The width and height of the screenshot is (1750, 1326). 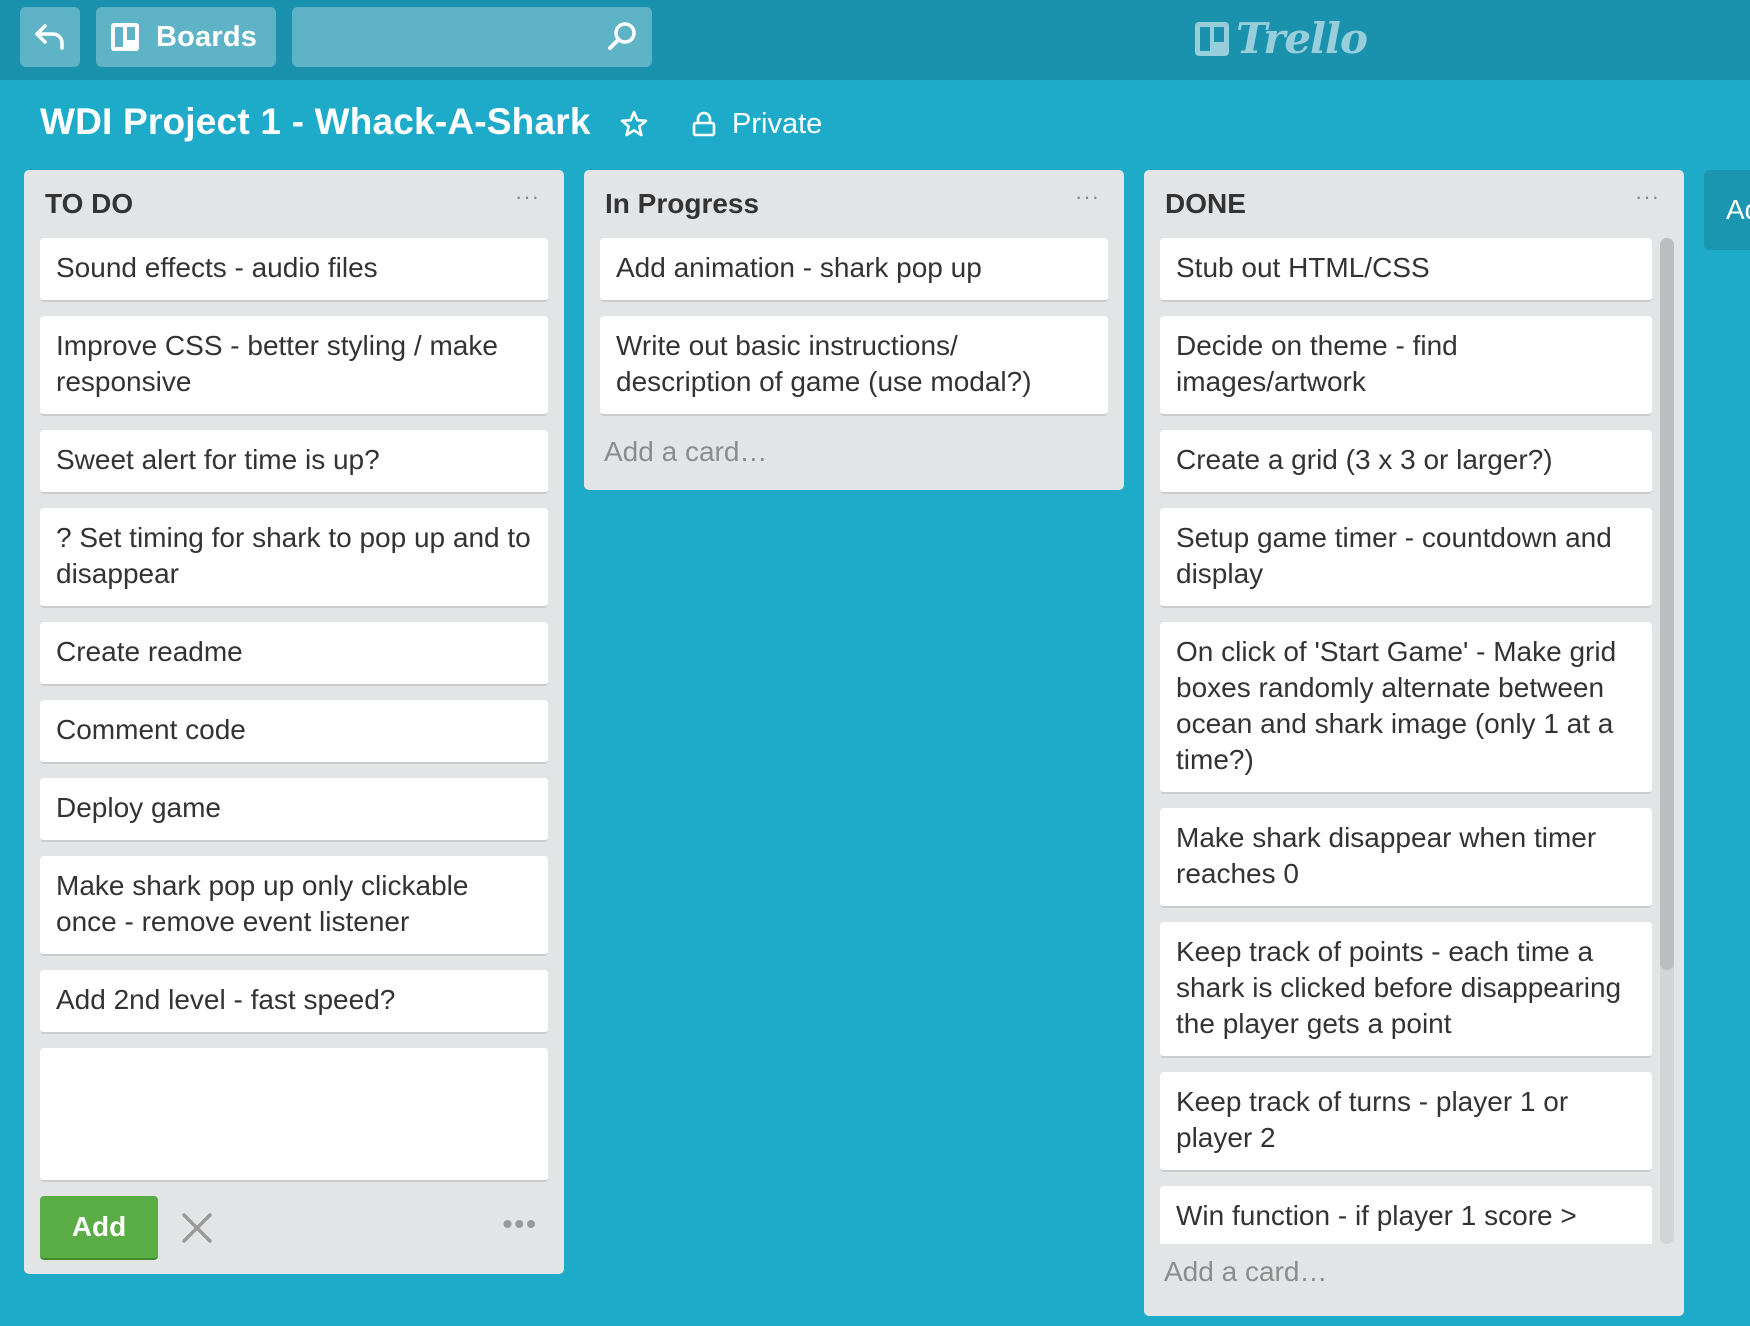 What do you see at coordinates (294, 1002) in the screenshot?
I see `card: Add 2nd level - fast speed?` at bounding box center [294, 1002].